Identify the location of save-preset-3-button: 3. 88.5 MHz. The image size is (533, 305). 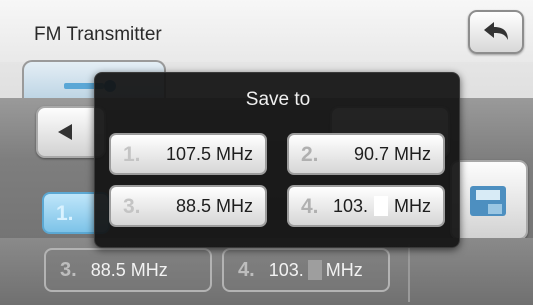
(188, 206).